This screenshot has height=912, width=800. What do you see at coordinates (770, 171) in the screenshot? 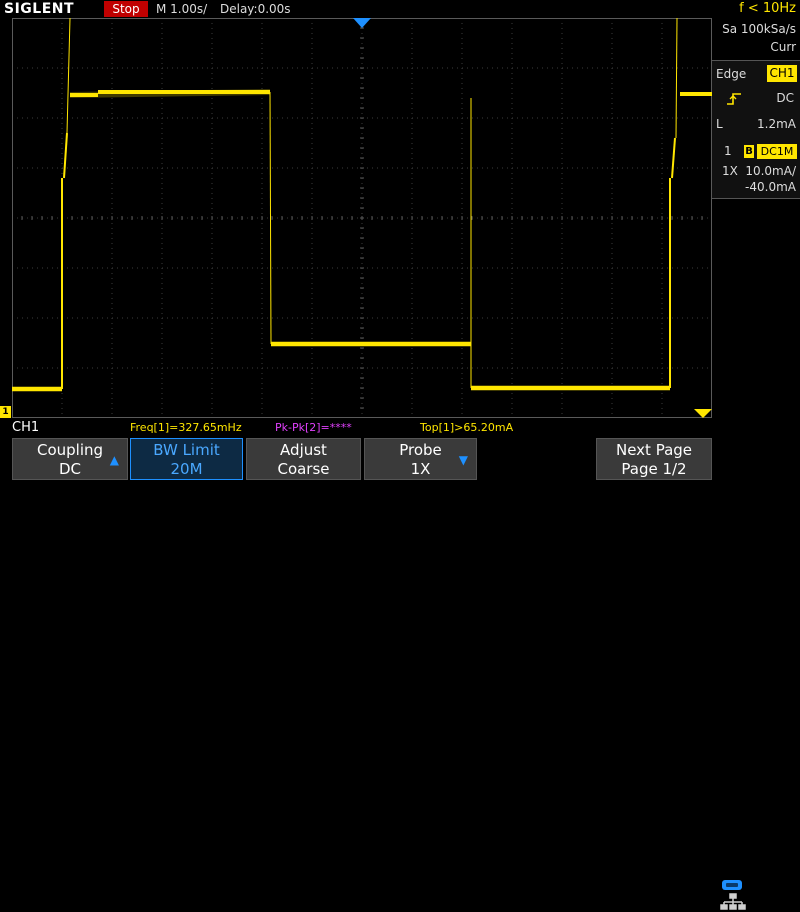
I see `vertical-scale: 10.0mA/` at bounding box center [770, 171].